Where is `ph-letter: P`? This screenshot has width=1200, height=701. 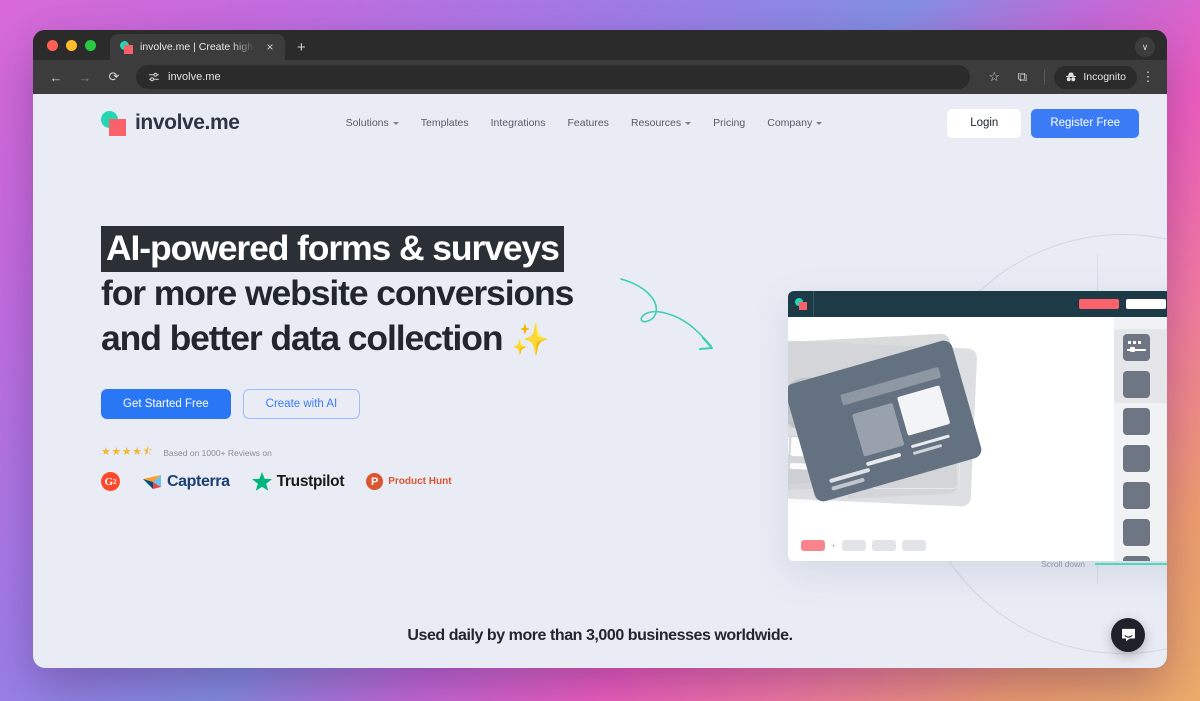 ph-letter: P is located at coordinates (375, 481).